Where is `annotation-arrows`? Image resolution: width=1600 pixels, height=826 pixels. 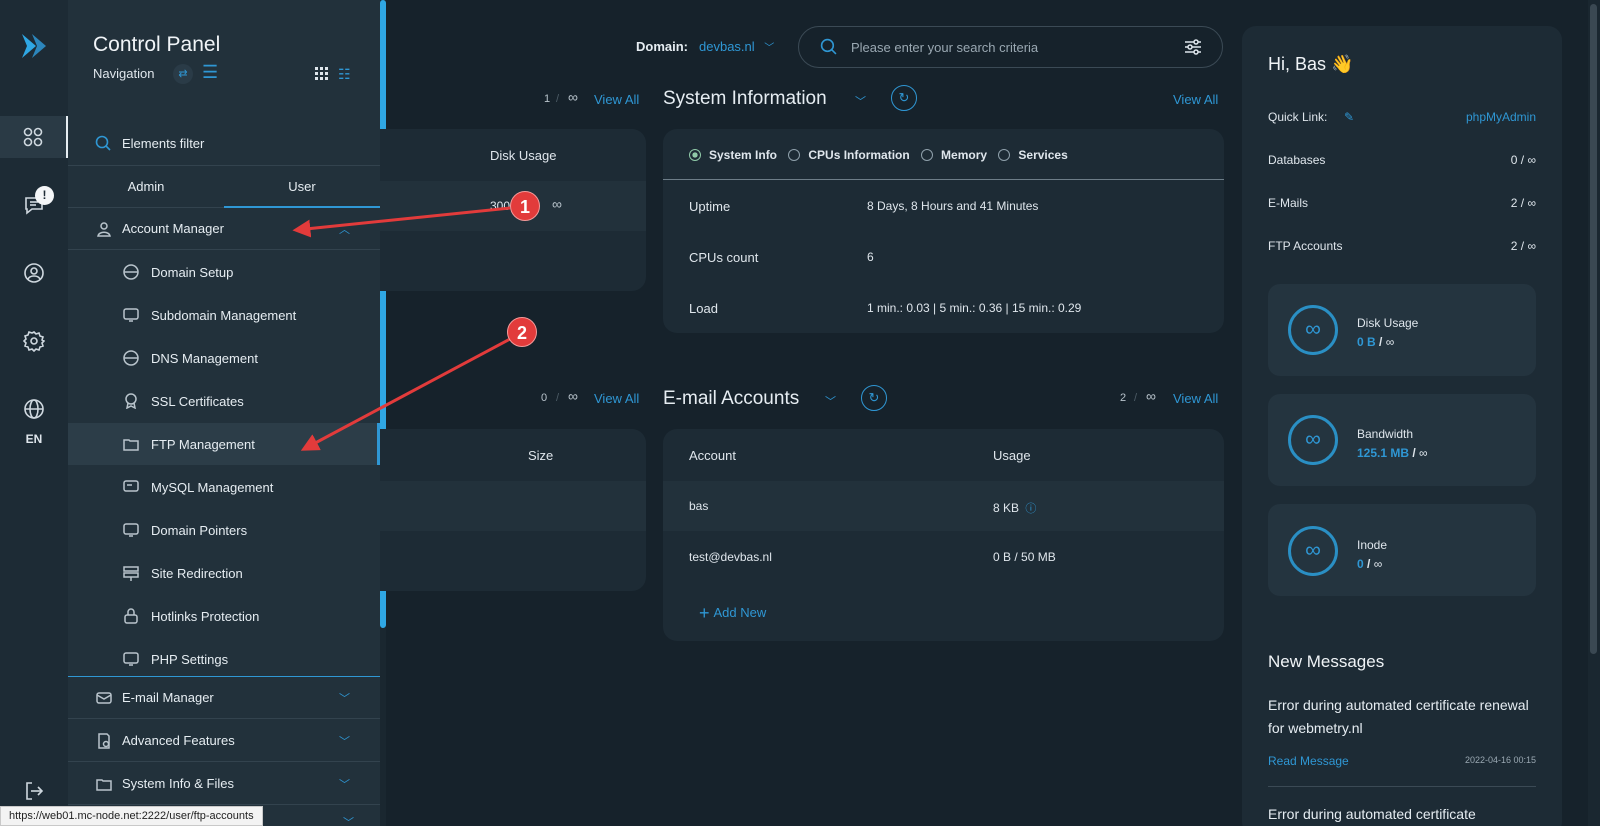 annotation-arrows is located at coordinates (401, 328).